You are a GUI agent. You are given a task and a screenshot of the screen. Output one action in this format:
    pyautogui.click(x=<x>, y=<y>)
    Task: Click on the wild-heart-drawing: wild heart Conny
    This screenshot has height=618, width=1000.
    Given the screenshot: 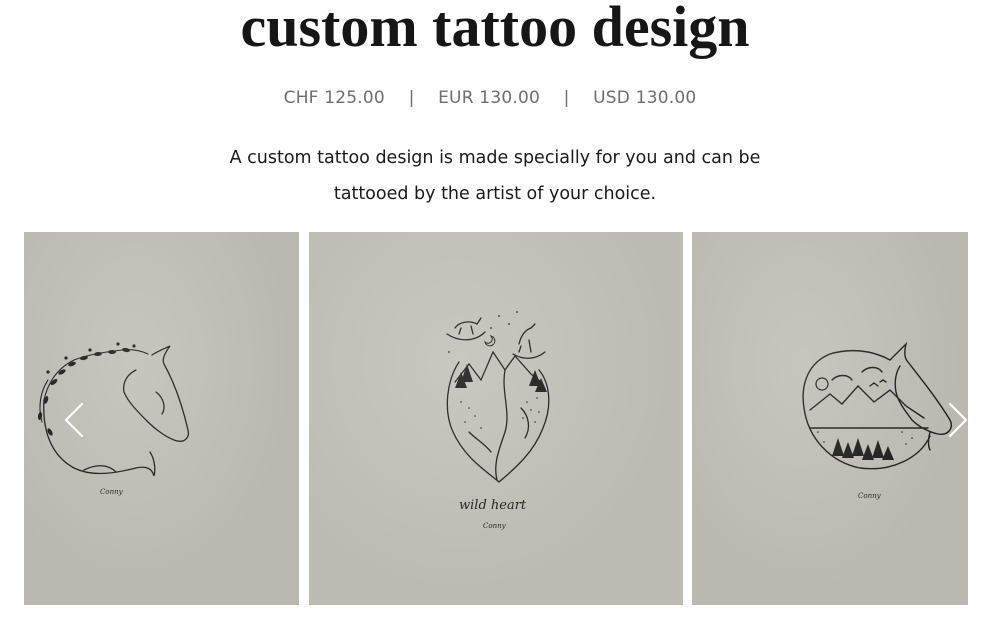 What is the action you would take?
    pyautogui.click(x=498, y=420)
    